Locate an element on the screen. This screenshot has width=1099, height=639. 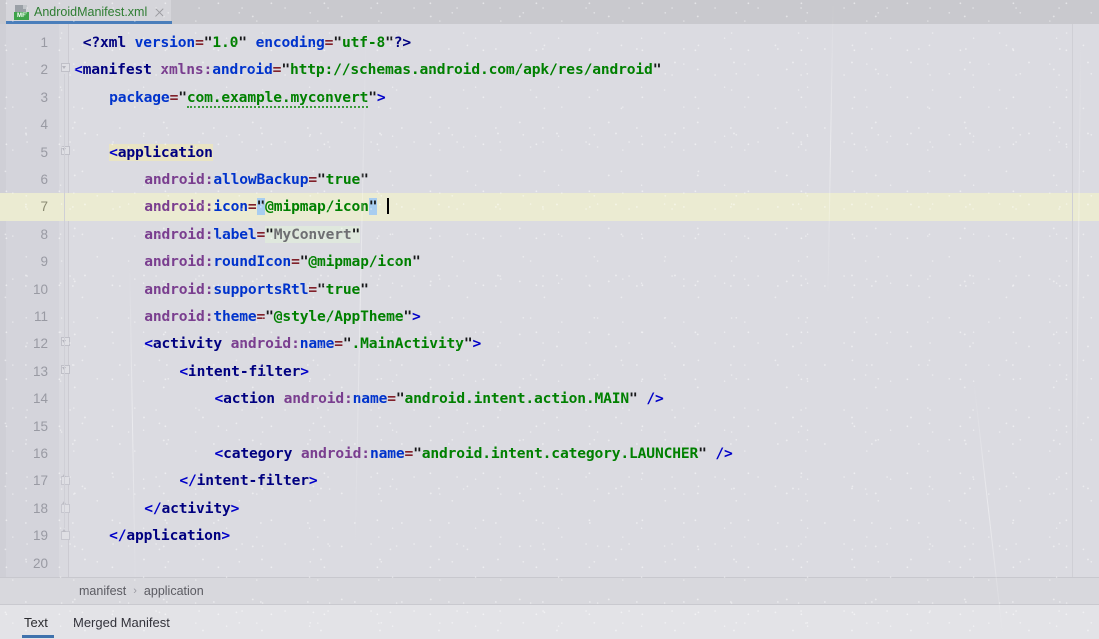
token-tag: activity is located at coordinates (196, 508).